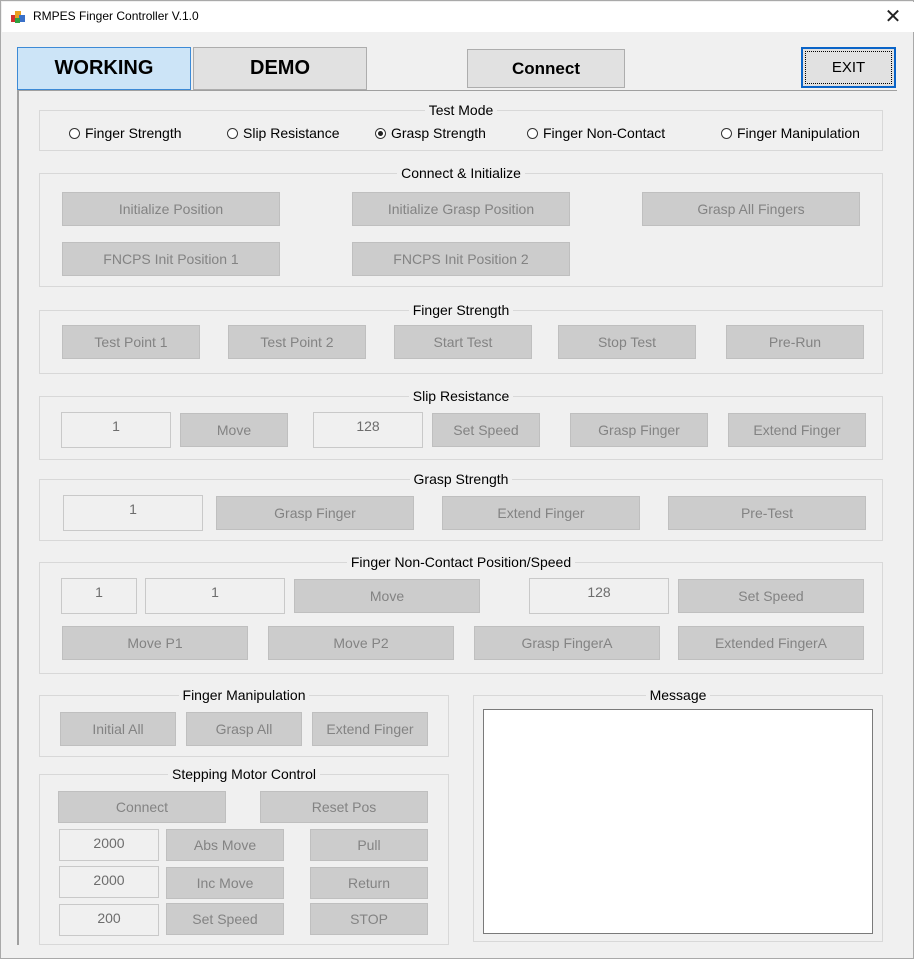 The width and height of the screenshot is (914, 959). Describe the element at coordinates (541, 513) in the screenshot. I see `grasp-strength-extend-finger-button: Extend Finger` at that location.